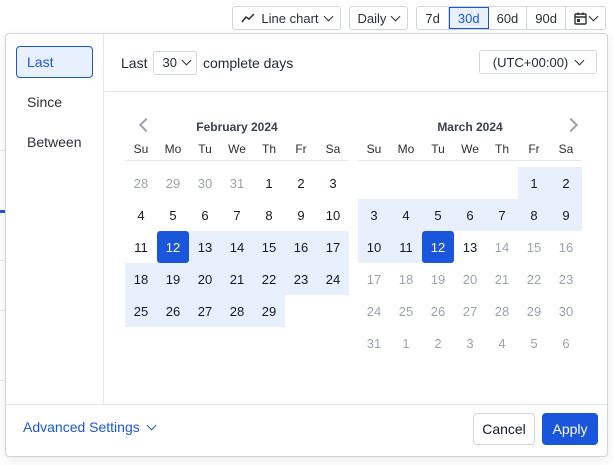  I want to click on timezone-value: (UTC+00:00), so click(530, 62).